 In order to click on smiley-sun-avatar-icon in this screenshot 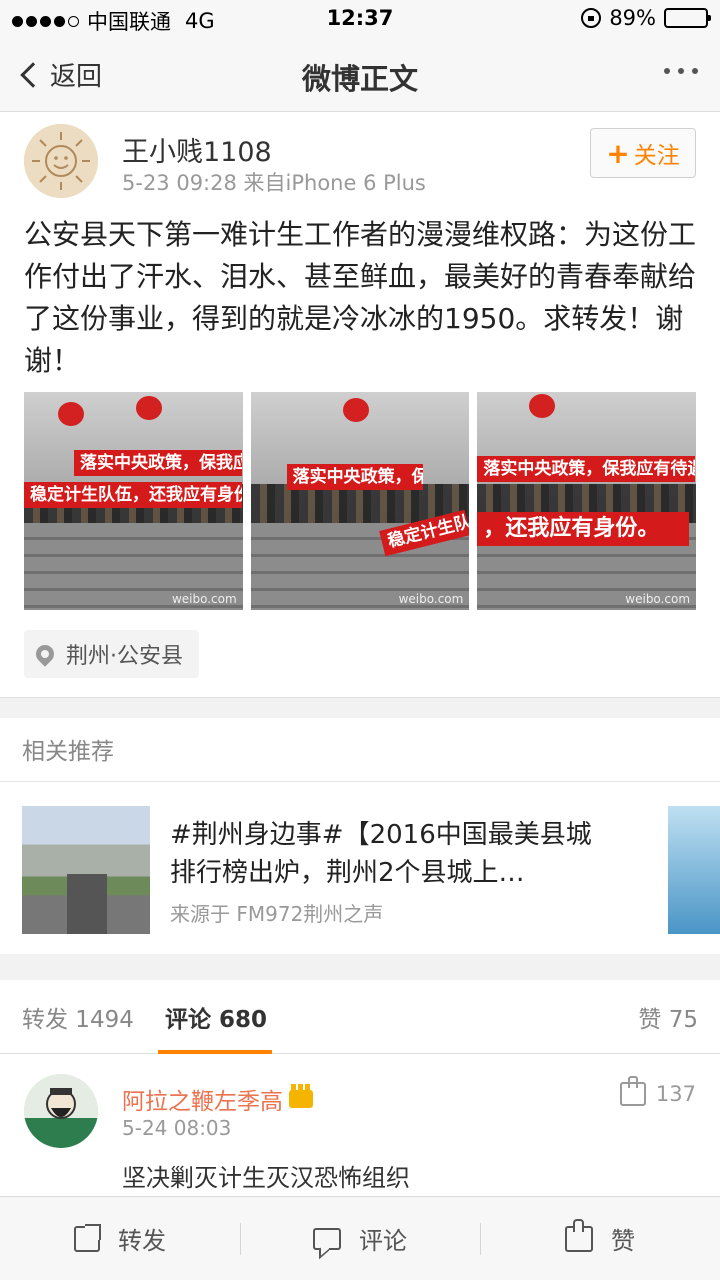, I will do `click(61, 161)`.